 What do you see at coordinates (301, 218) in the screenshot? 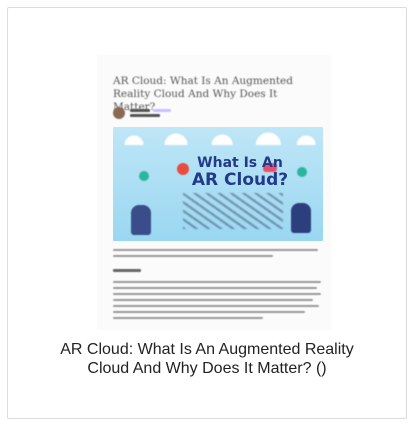
I see `person-with-headset-right` at bounding box center [301, 218].